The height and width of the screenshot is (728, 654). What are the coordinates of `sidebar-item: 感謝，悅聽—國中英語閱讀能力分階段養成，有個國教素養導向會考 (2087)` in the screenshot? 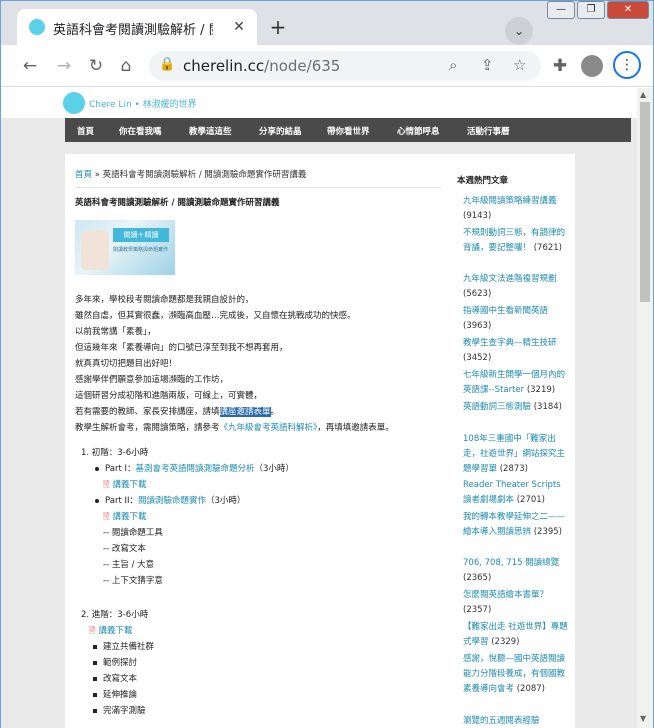 It's located at (517, 674).